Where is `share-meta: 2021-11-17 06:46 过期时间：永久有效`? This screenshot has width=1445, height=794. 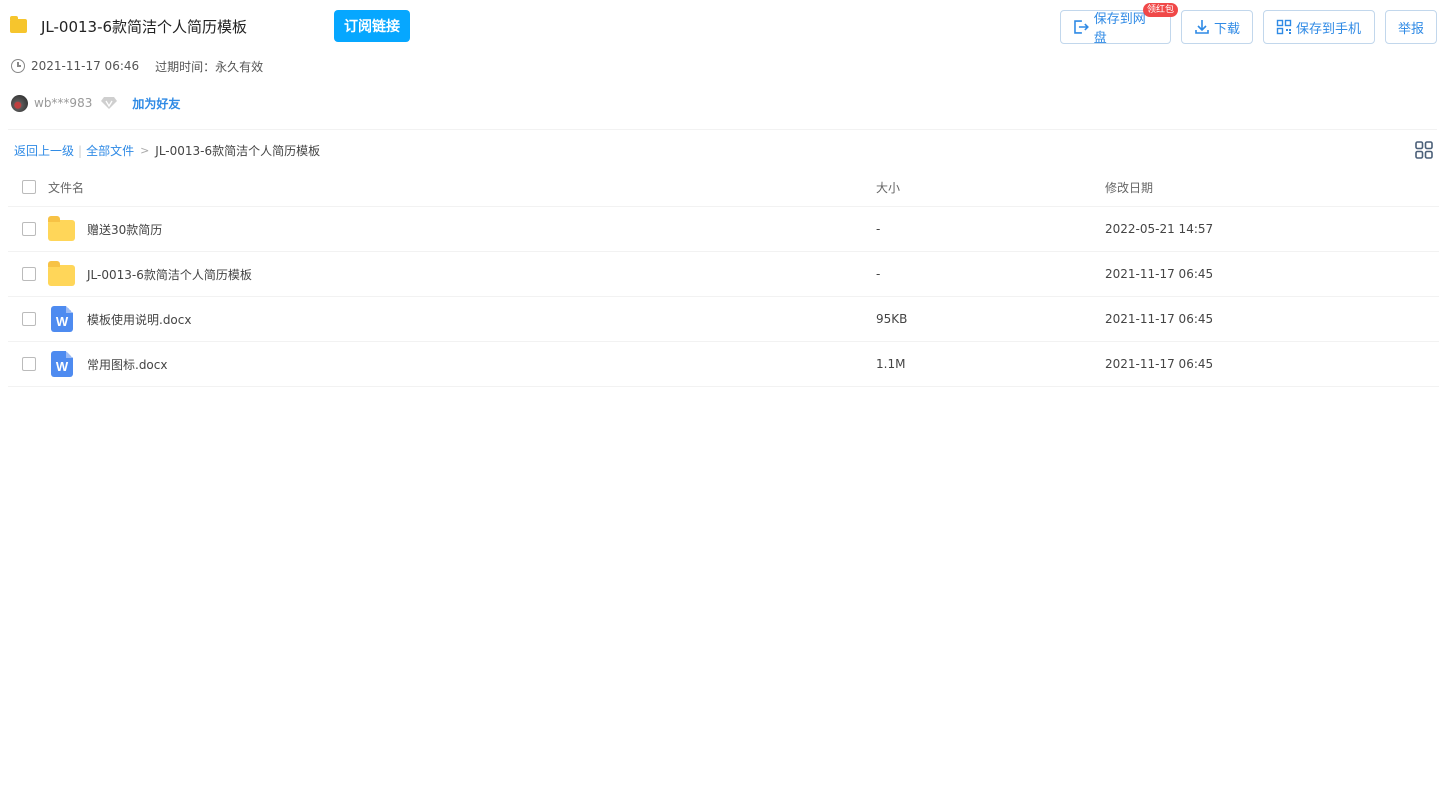
share-meta: 2021-11-17 06:46 过期时间：永久有效 is located at coordinates (137, 66).